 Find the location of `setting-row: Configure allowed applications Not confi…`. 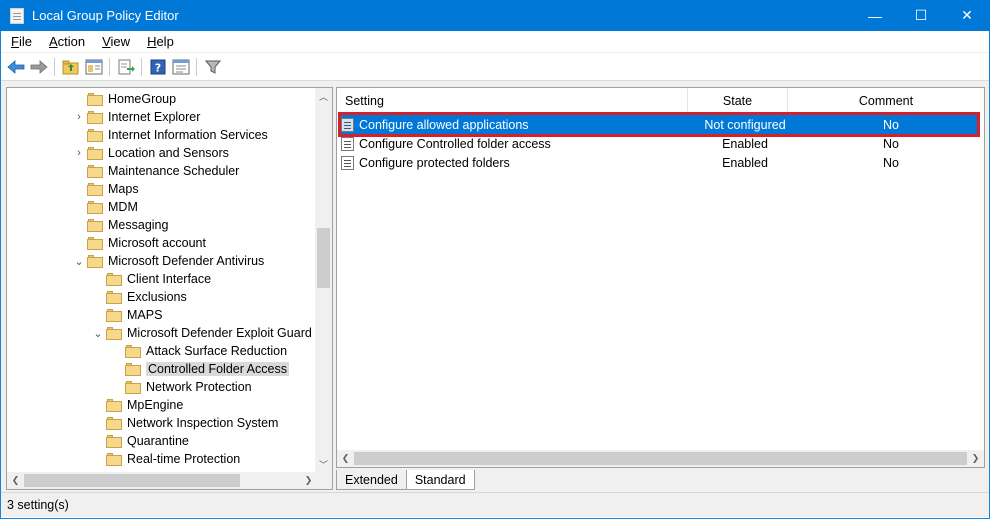

setting-row: Configure allowed applications Not confi… is located at coordinates (660, 124).